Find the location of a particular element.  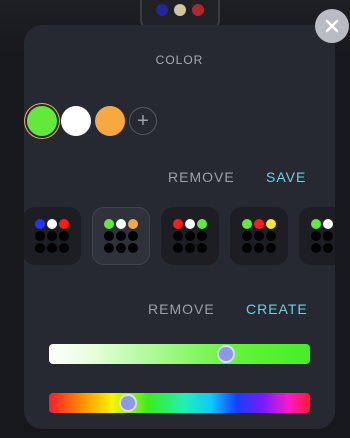

saturation-slider-handle is located at coordinates (226, 354).